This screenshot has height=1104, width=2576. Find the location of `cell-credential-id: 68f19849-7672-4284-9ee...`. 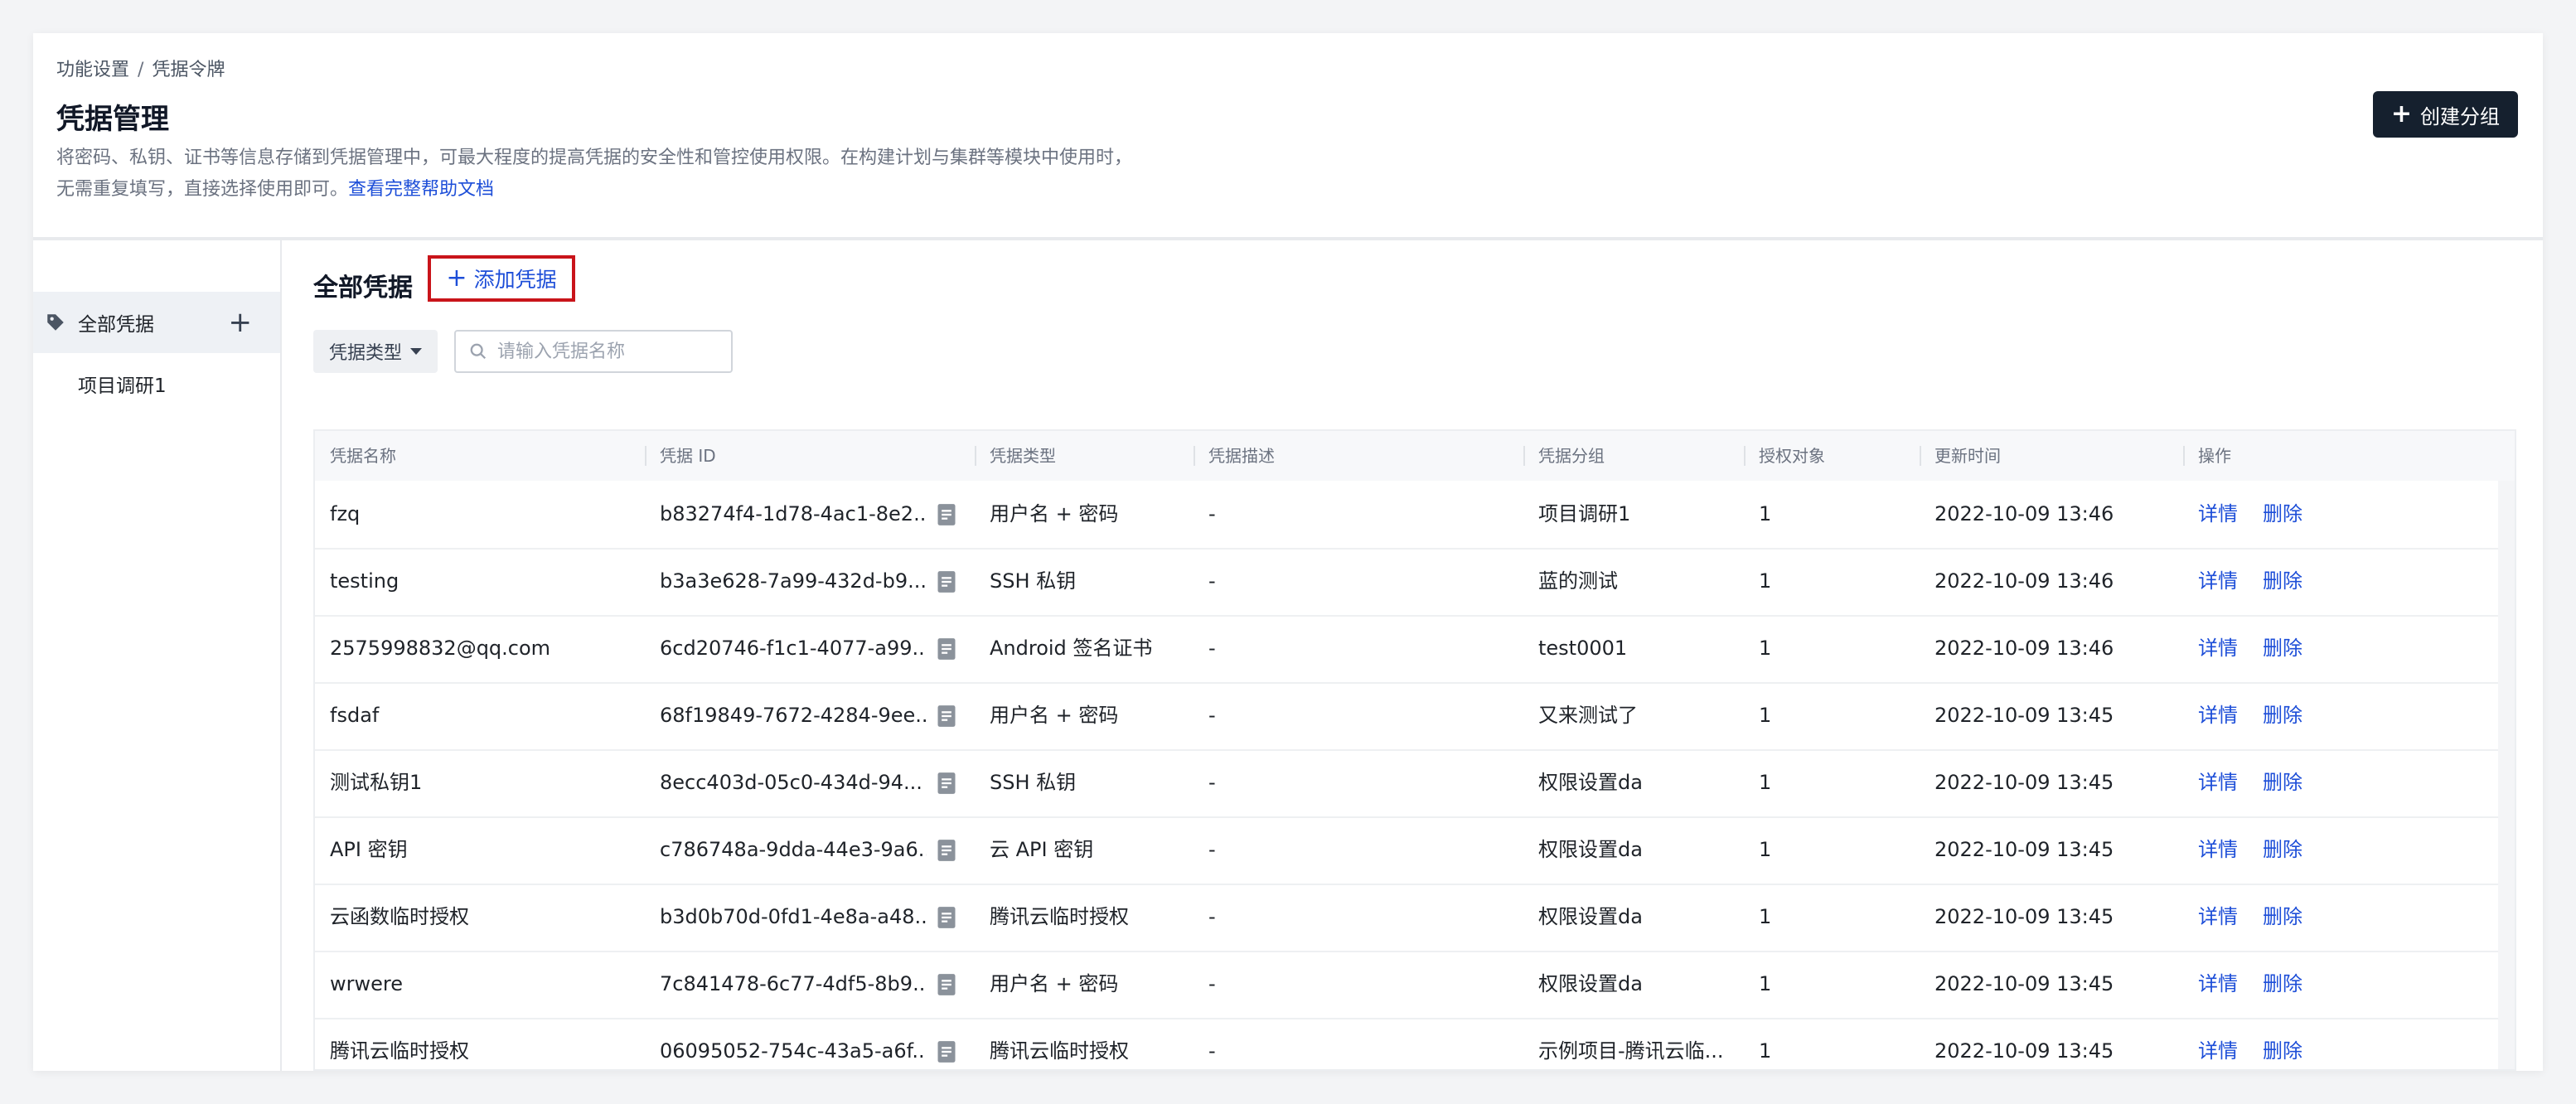

cell-credential-id: 68f19849-7672-4284-9ee... is located at coordinates (793, 715).